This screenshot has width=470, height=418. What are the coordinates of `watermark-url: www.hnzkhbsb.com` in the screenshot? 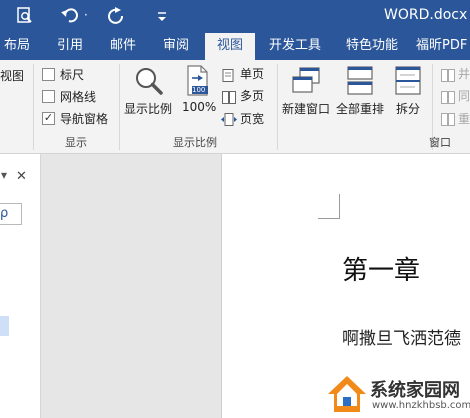 It's located at (421, 405).